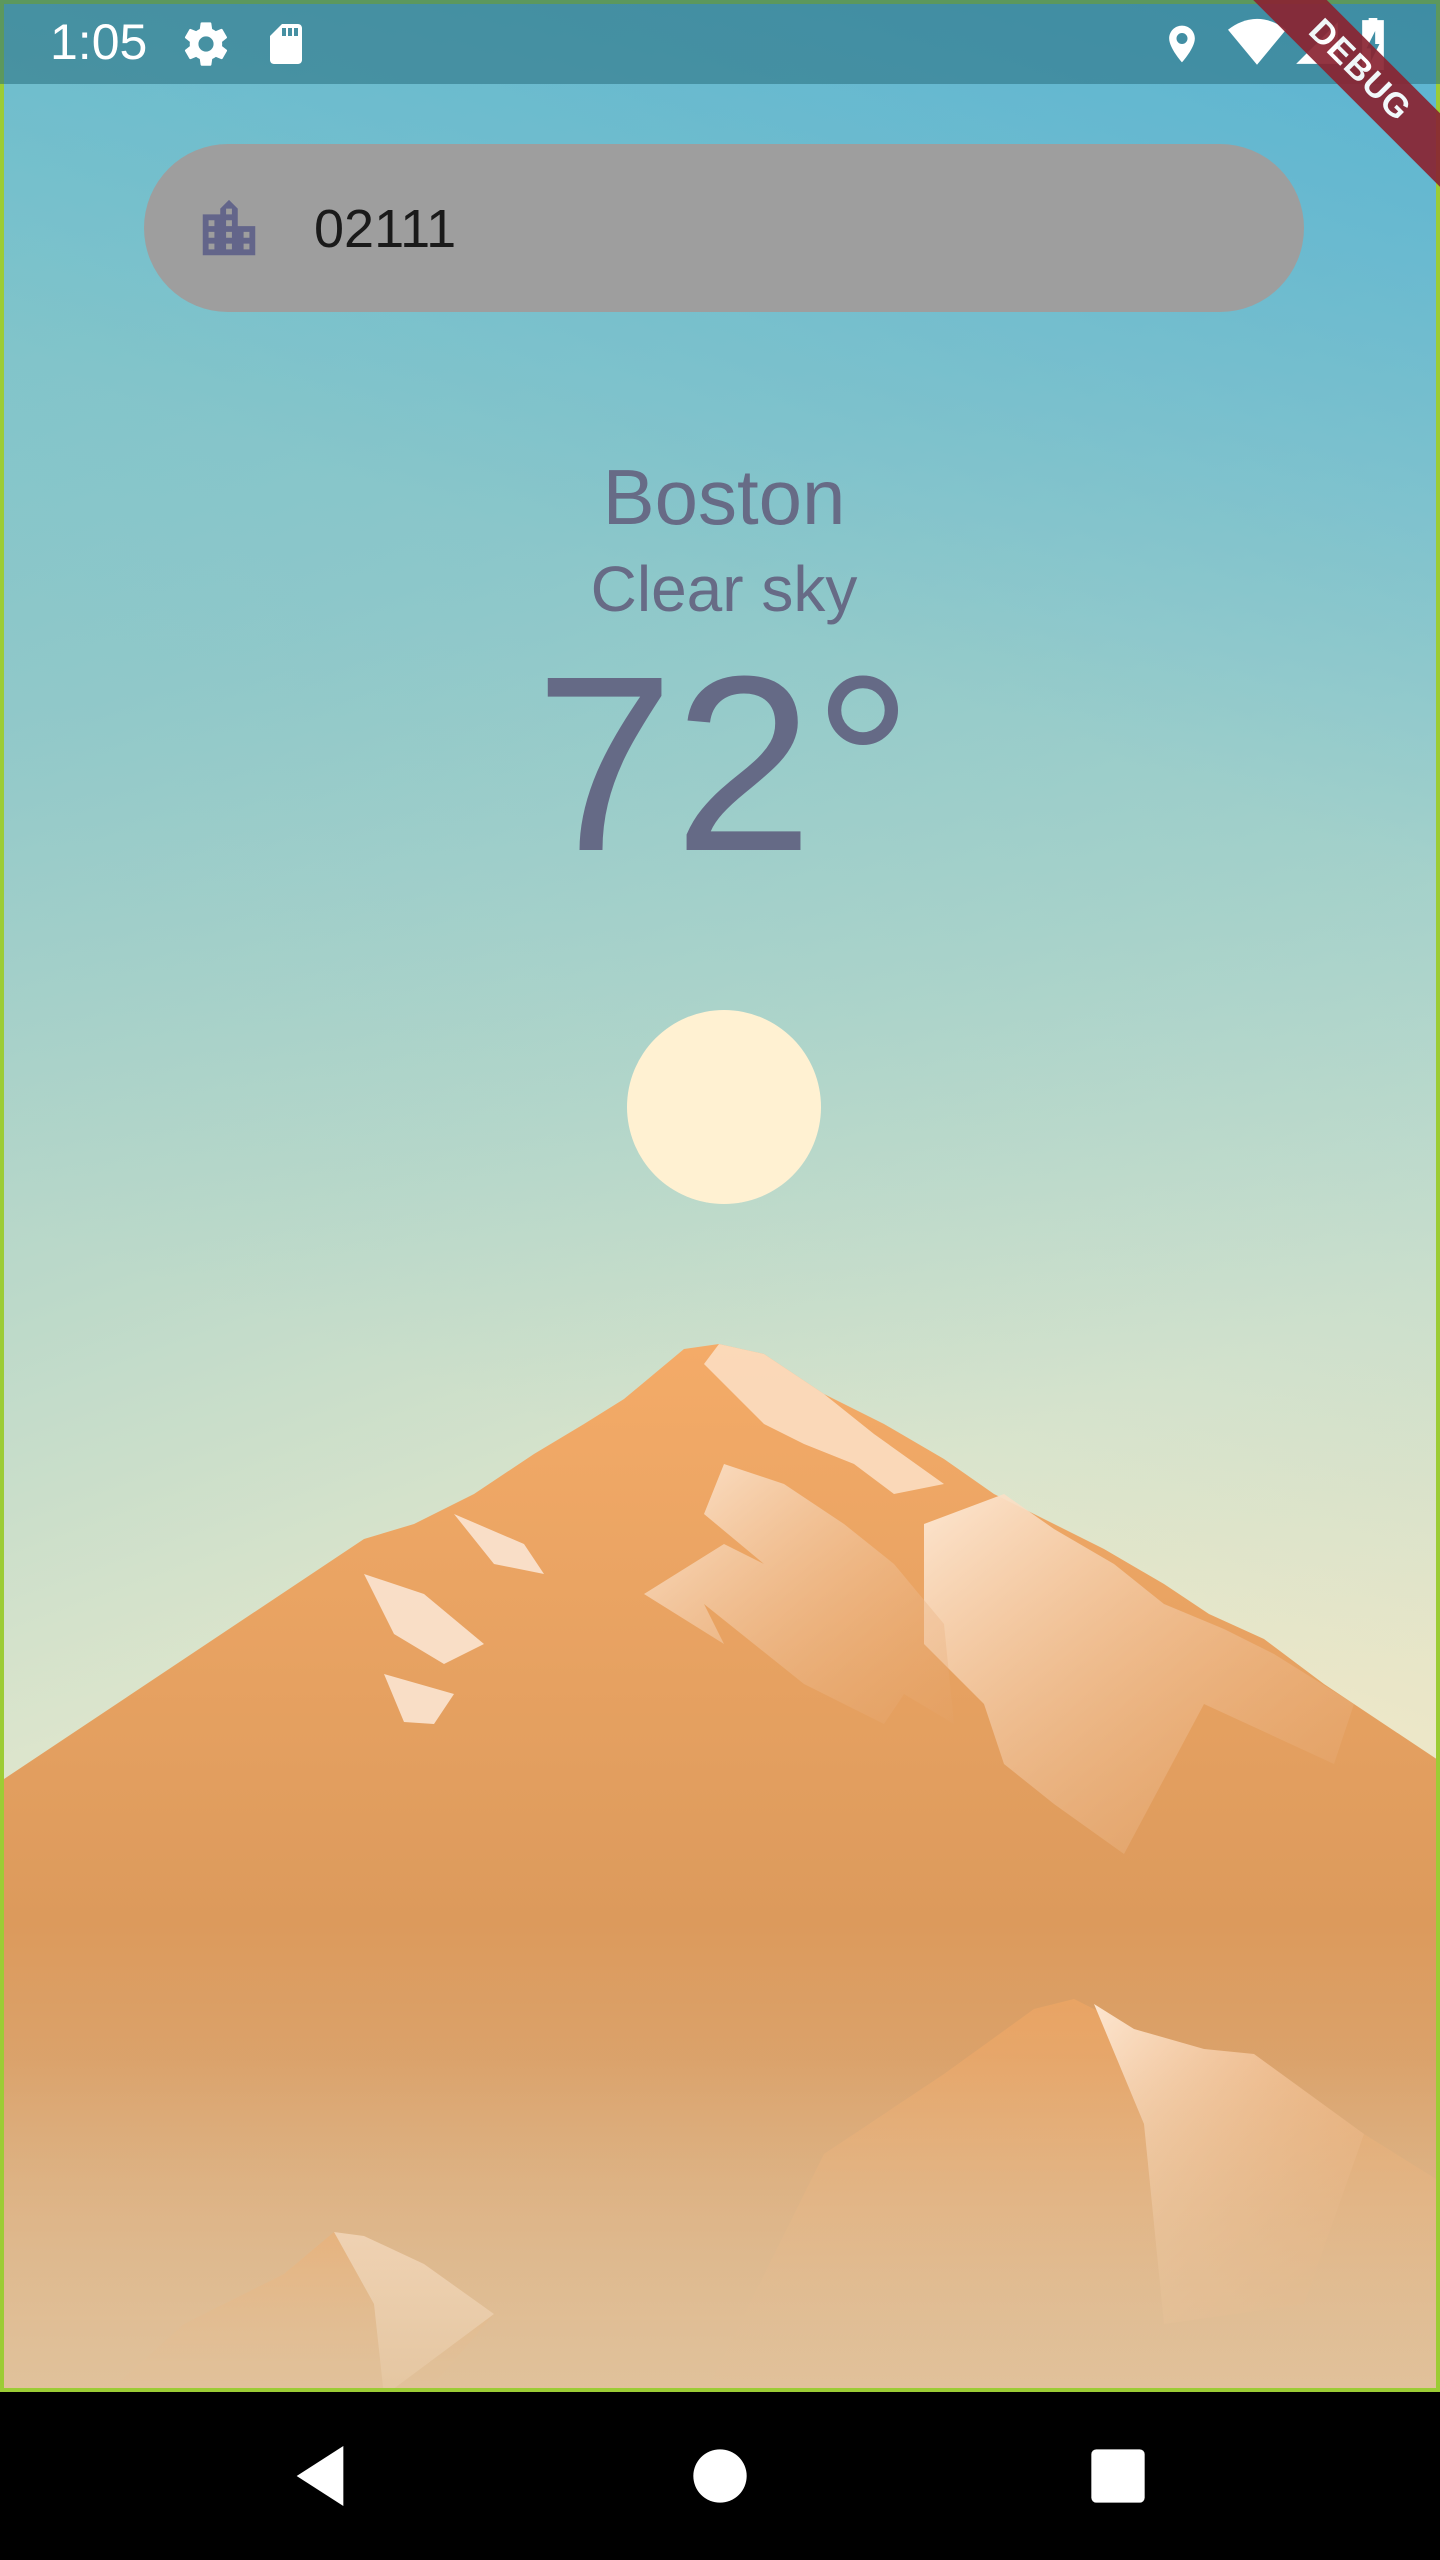 Image resolution: width=1440 pixels, height=2560 pixels. I want to click on navigation-bar, so click(720, 2476).